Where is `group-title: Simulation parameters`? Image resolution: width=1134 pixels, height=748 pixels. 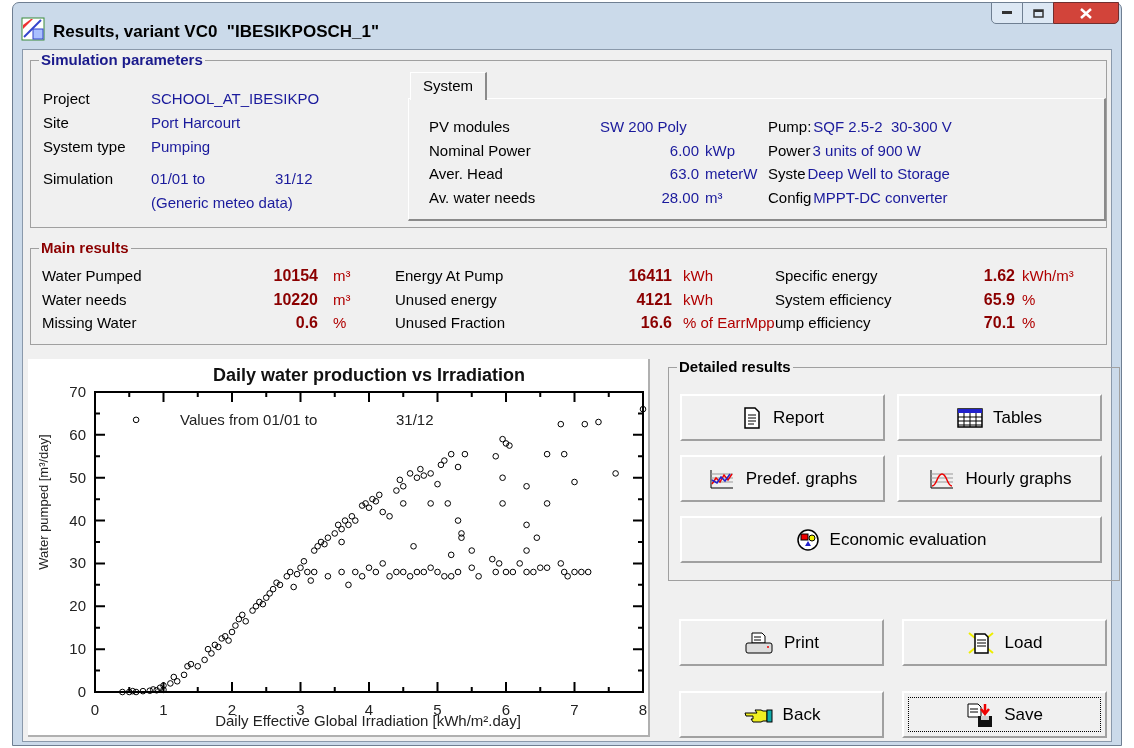
group-title: Simulation parameters is located at coordinates (122, 60).